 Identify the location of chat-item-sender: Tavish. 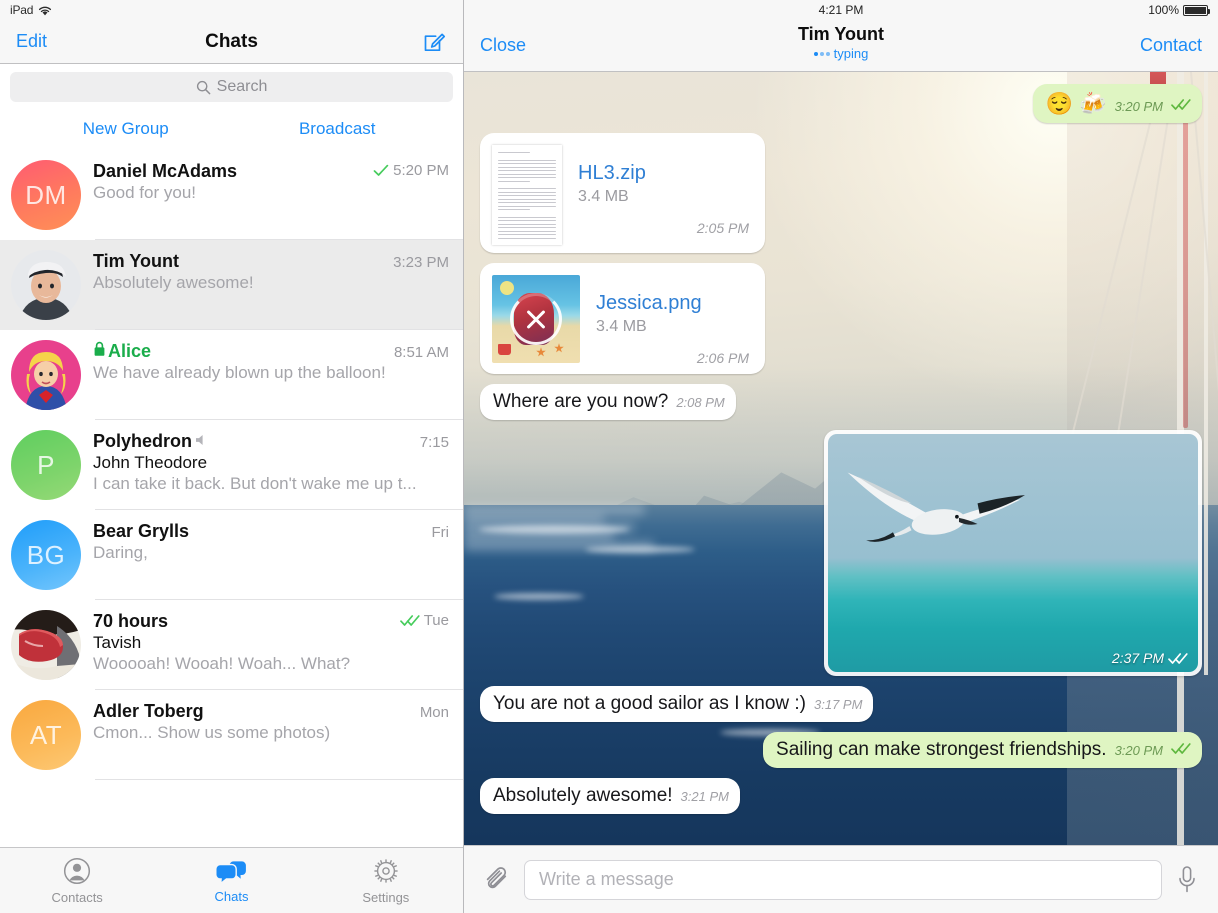
(117, 642).